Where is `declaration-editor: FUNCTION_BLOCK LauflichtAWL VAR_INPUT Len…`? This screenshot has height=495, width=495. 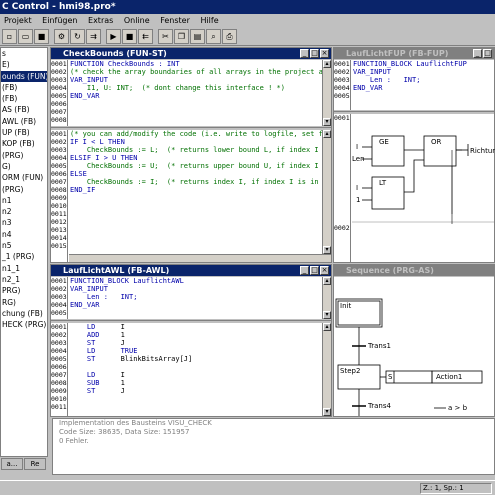 declaration-editor: FUNCTION_BLOCK LauflichtAWL VAR_INPUT Len… is located at coordinates (195, 298).